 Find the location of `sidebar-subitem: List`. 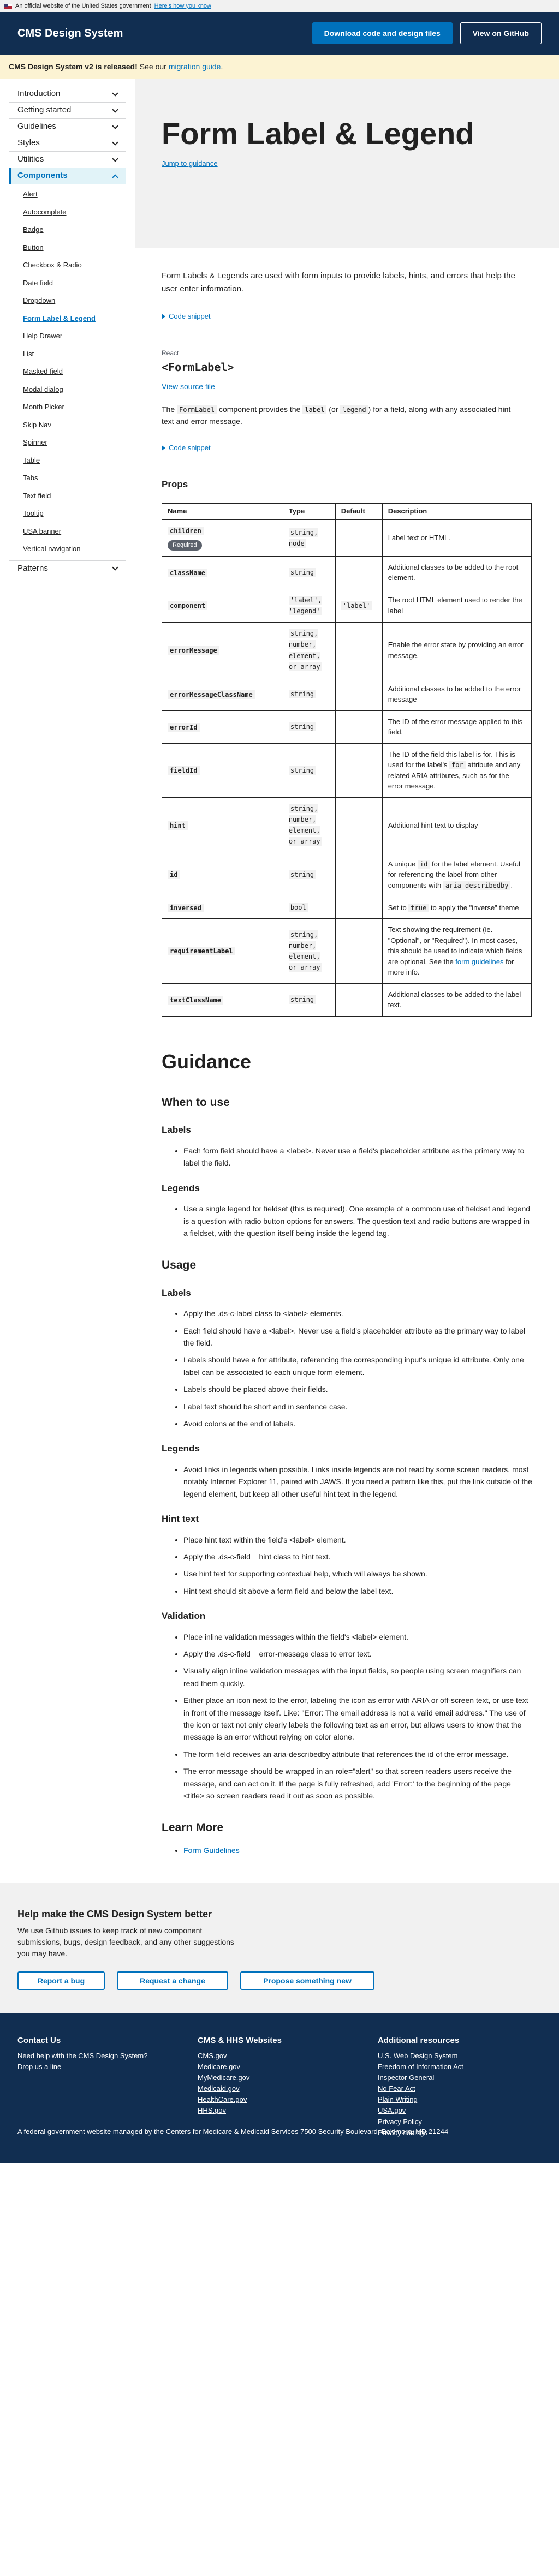

sidebar-subitem: List is located at coordinates (67, 354).